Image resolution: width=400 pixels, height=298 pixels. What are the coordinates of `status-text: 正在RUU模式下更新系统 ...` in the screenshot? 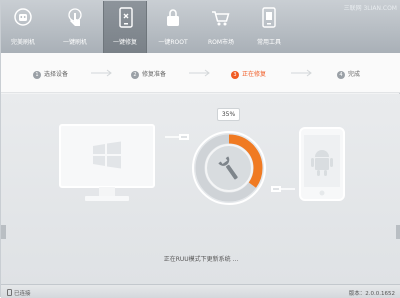 It's located at (201, 259).